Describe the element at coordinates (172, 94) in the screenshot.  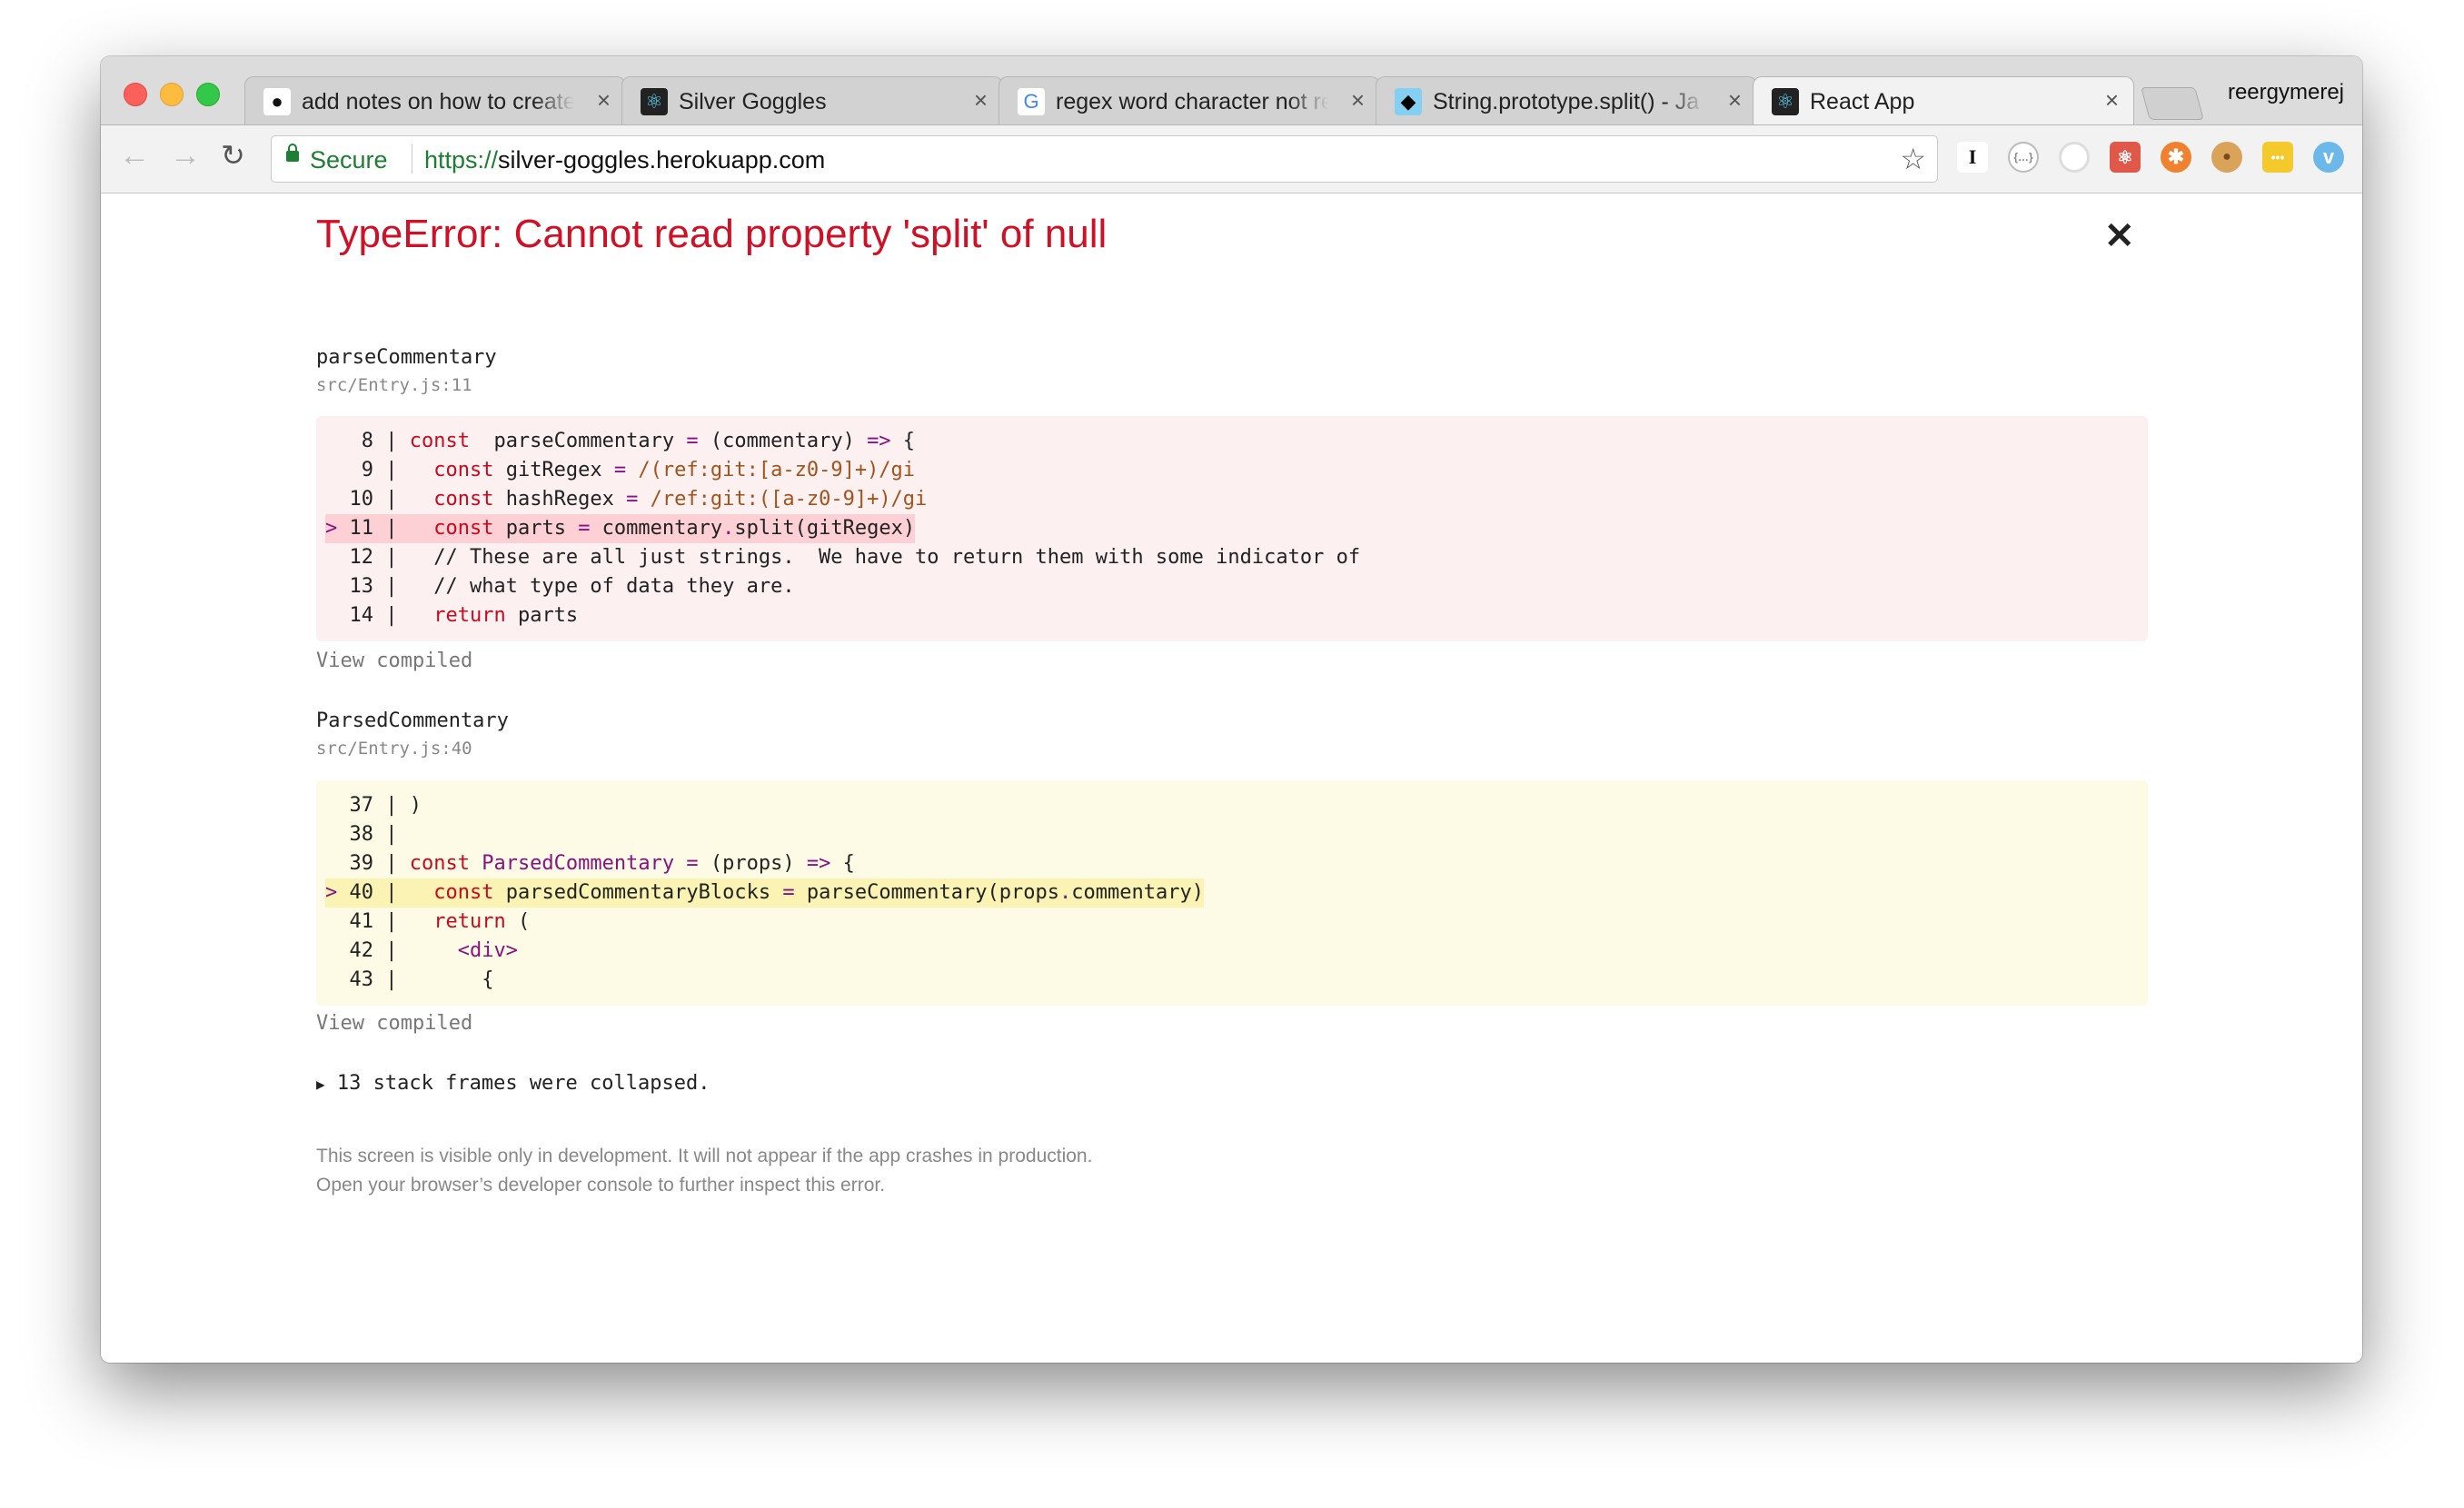
I see `minimize-window-button` at that location.